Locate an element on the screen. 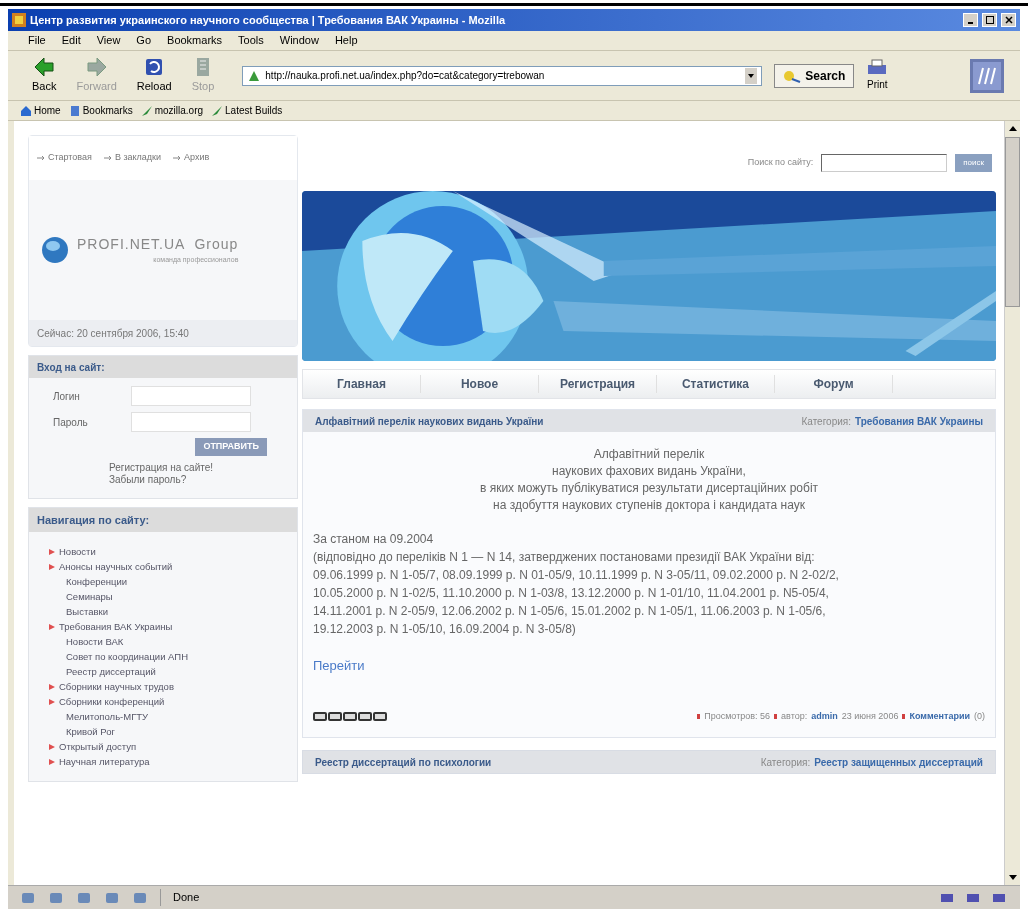 The height and width of the screenshot is (909, 1028). view-count: Просмотров: 56 is located at coordinates (737, 716).